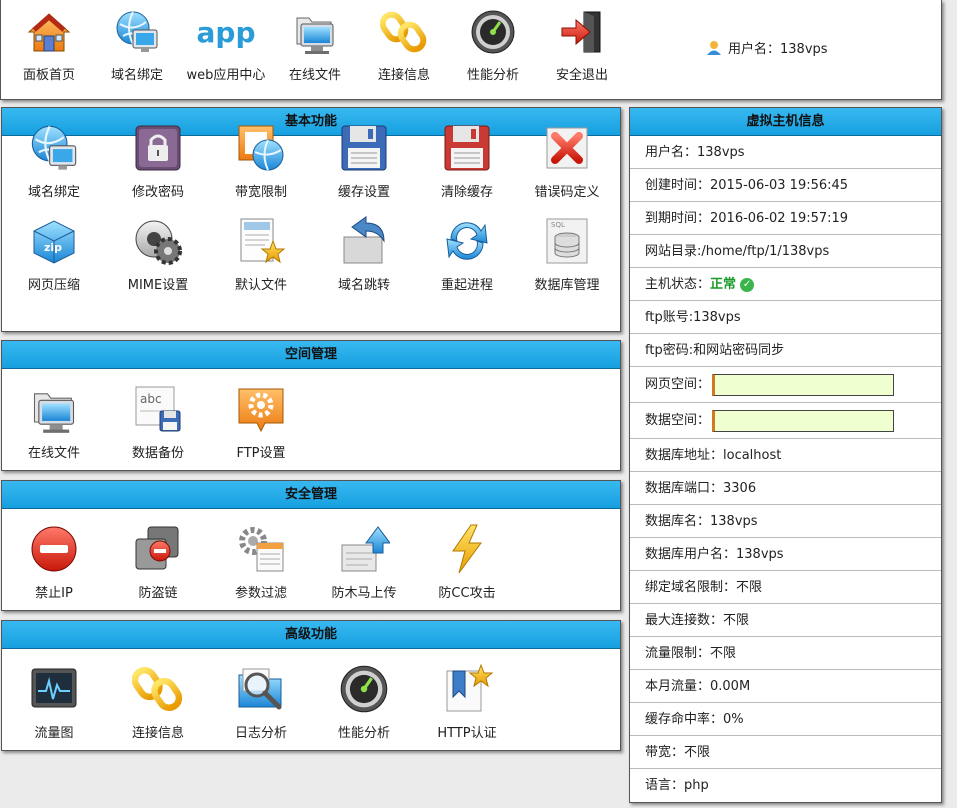 This screenshot has height=808, width=957. I want to click on item-mime-settings: MIME设置, so click(158, 254).